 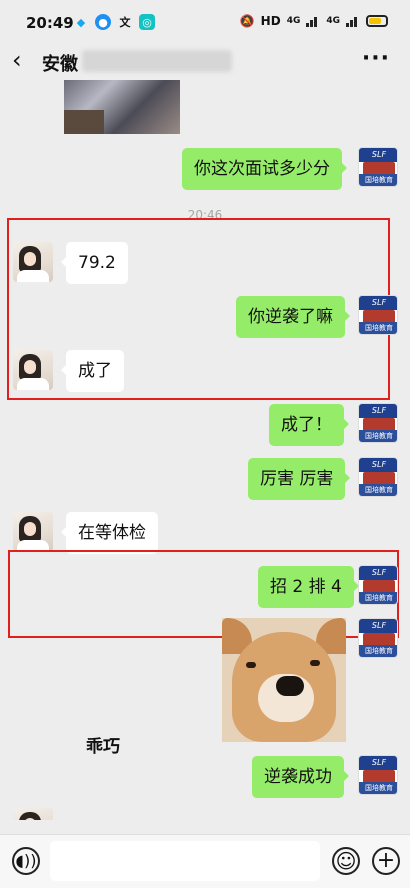 What do you see at coordinates (92, 371) in the screenshot?
I see `message-bubble: 成了` at bounding box center [92, 371].